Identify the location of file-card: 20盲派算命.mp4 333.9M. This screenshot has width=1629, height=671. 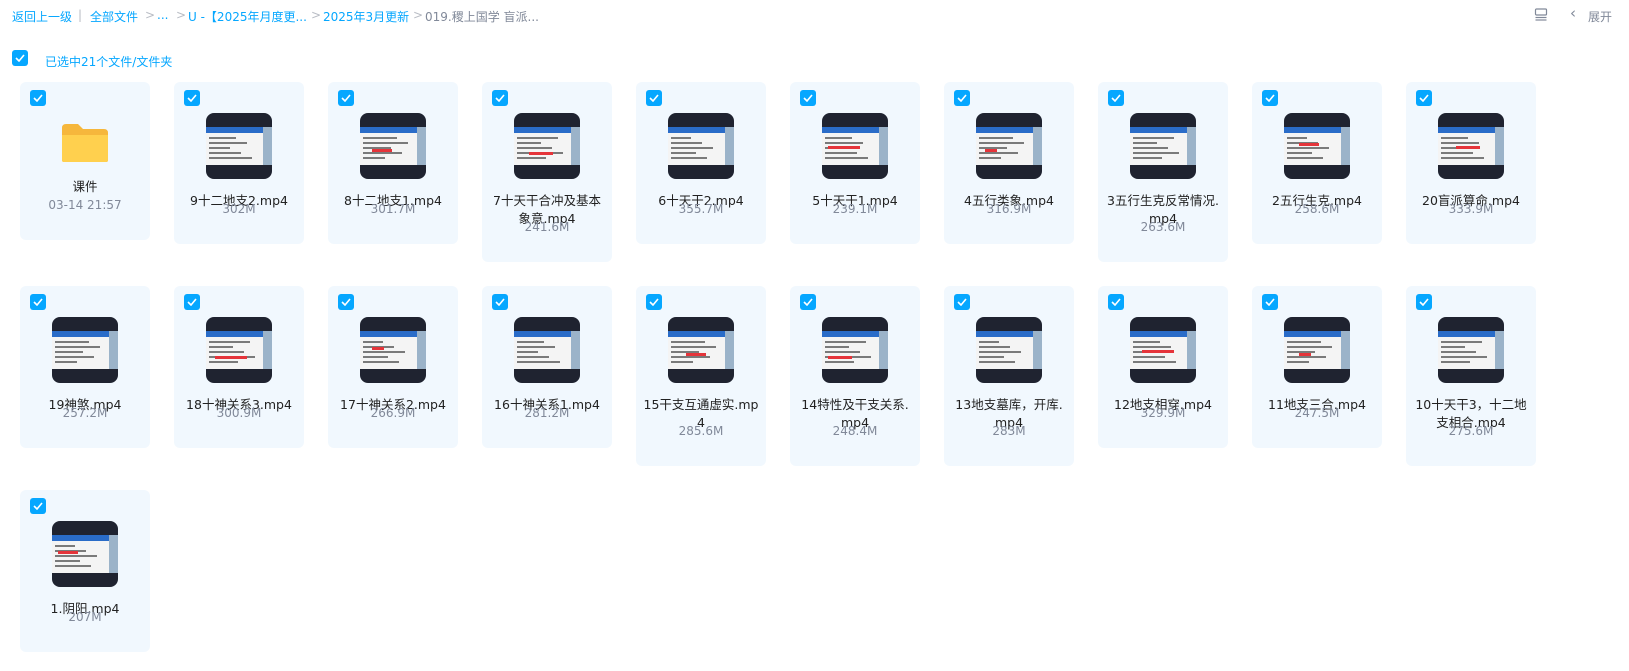
(1471, 163).